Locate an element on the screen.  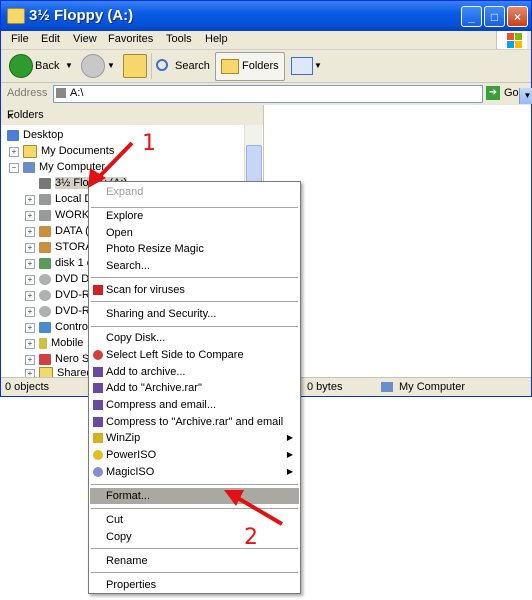
annotation-step-2: 2 is located at coordinates (251, 537).